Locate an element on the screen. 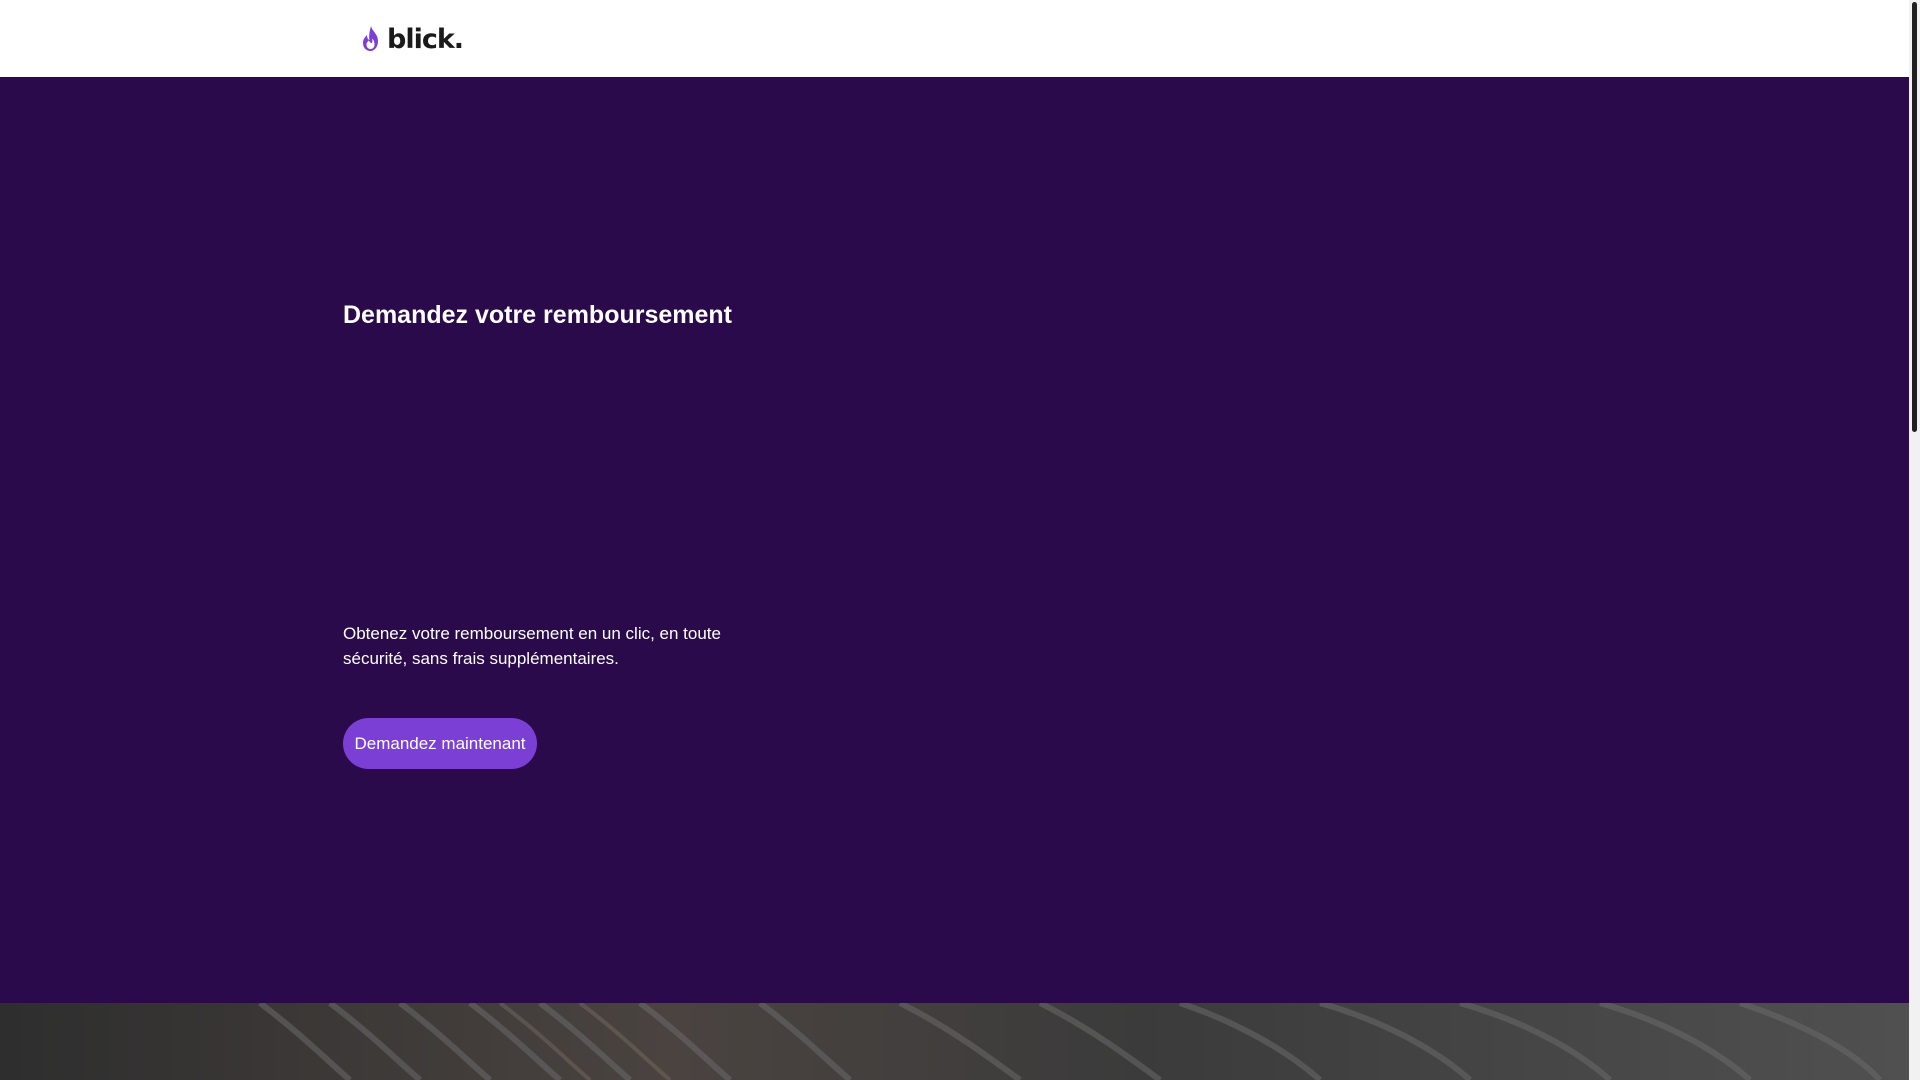  flame-icon is located at coordinates (370, 38).